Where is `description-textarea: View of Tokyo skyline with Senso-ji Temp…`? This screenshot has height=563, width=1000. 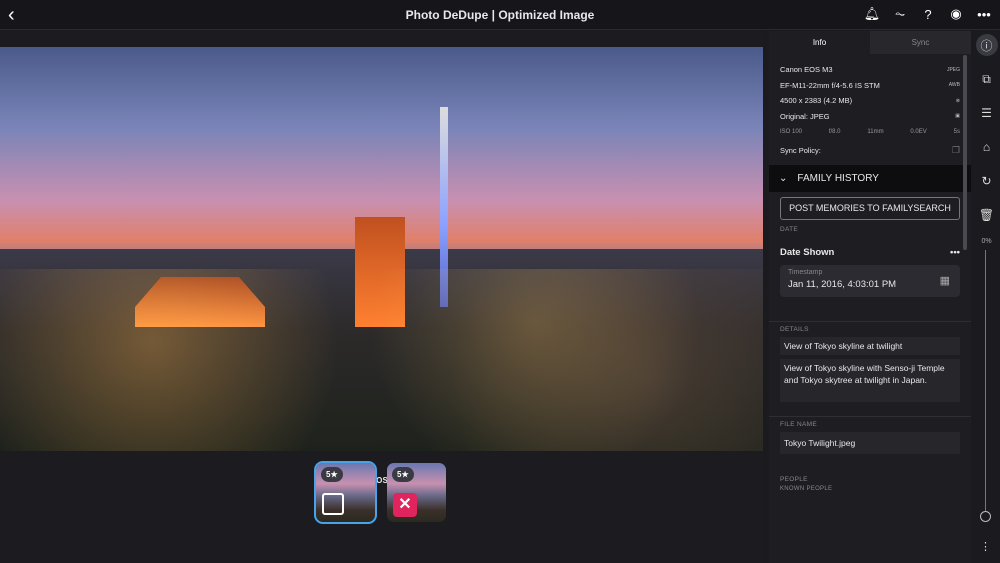
description-textarea: View of Tokyo skyline with Senso-ji Temp… is located at coordinates (870, 380).